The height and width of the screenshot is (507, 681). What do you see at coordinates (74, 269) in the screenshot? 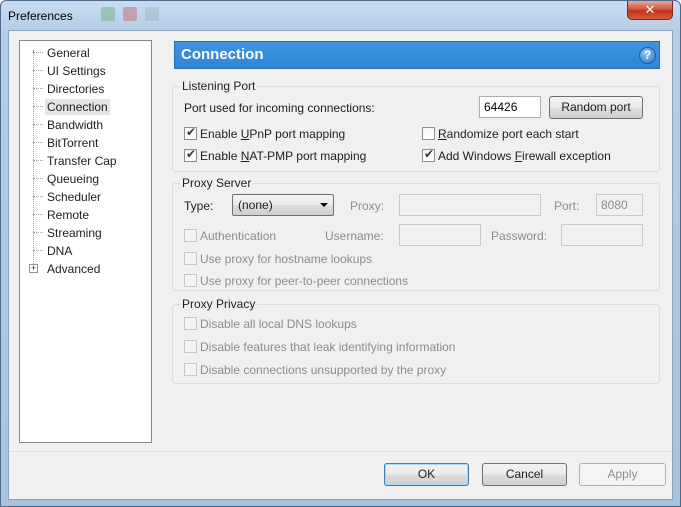
I see `tree-item-label: Advanced` at bounding box center [74, 269].